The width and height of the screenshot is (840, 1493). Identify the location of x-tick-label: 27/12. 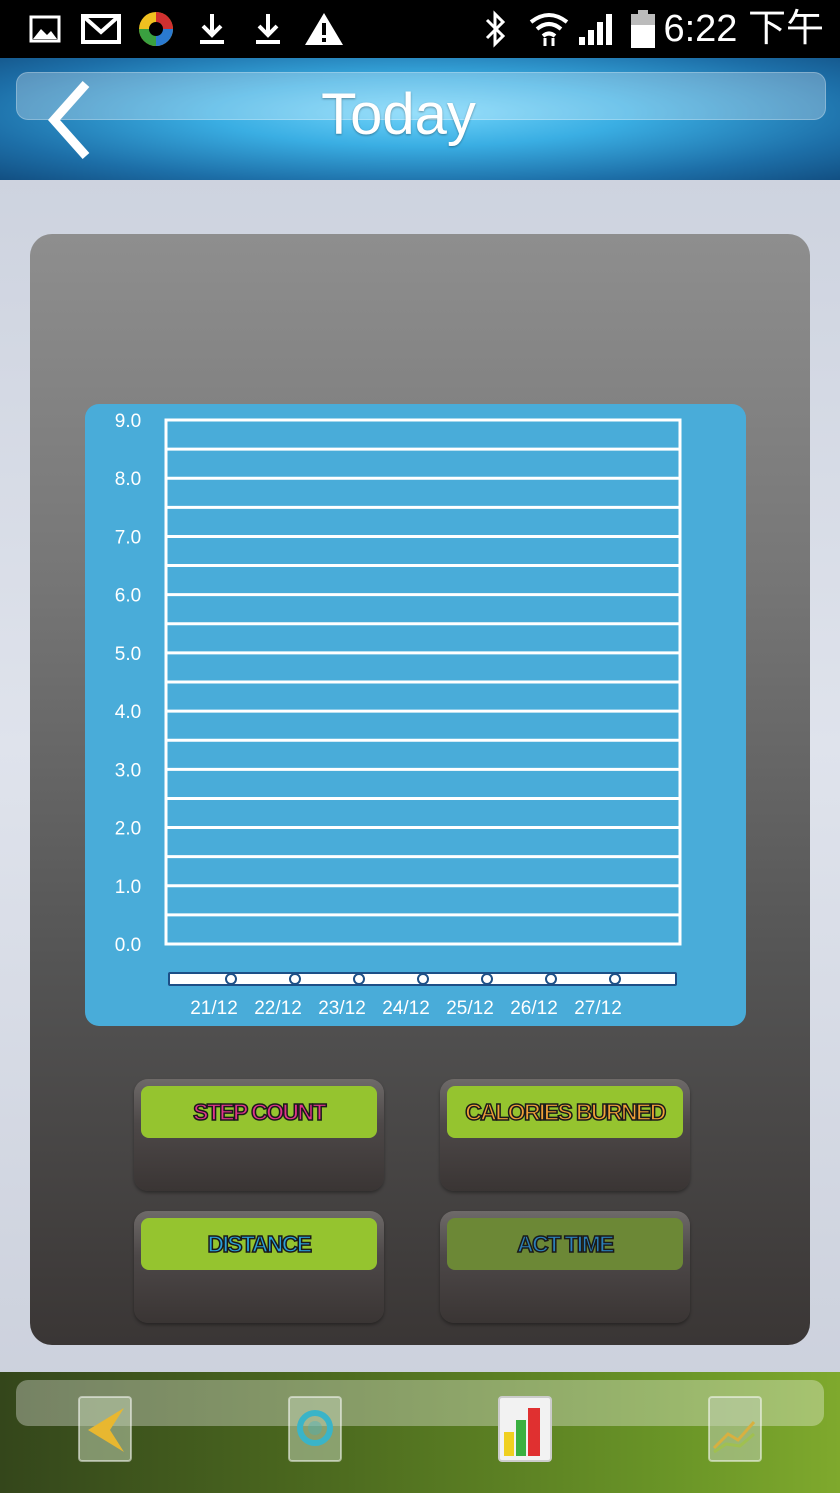
(598, 1008).